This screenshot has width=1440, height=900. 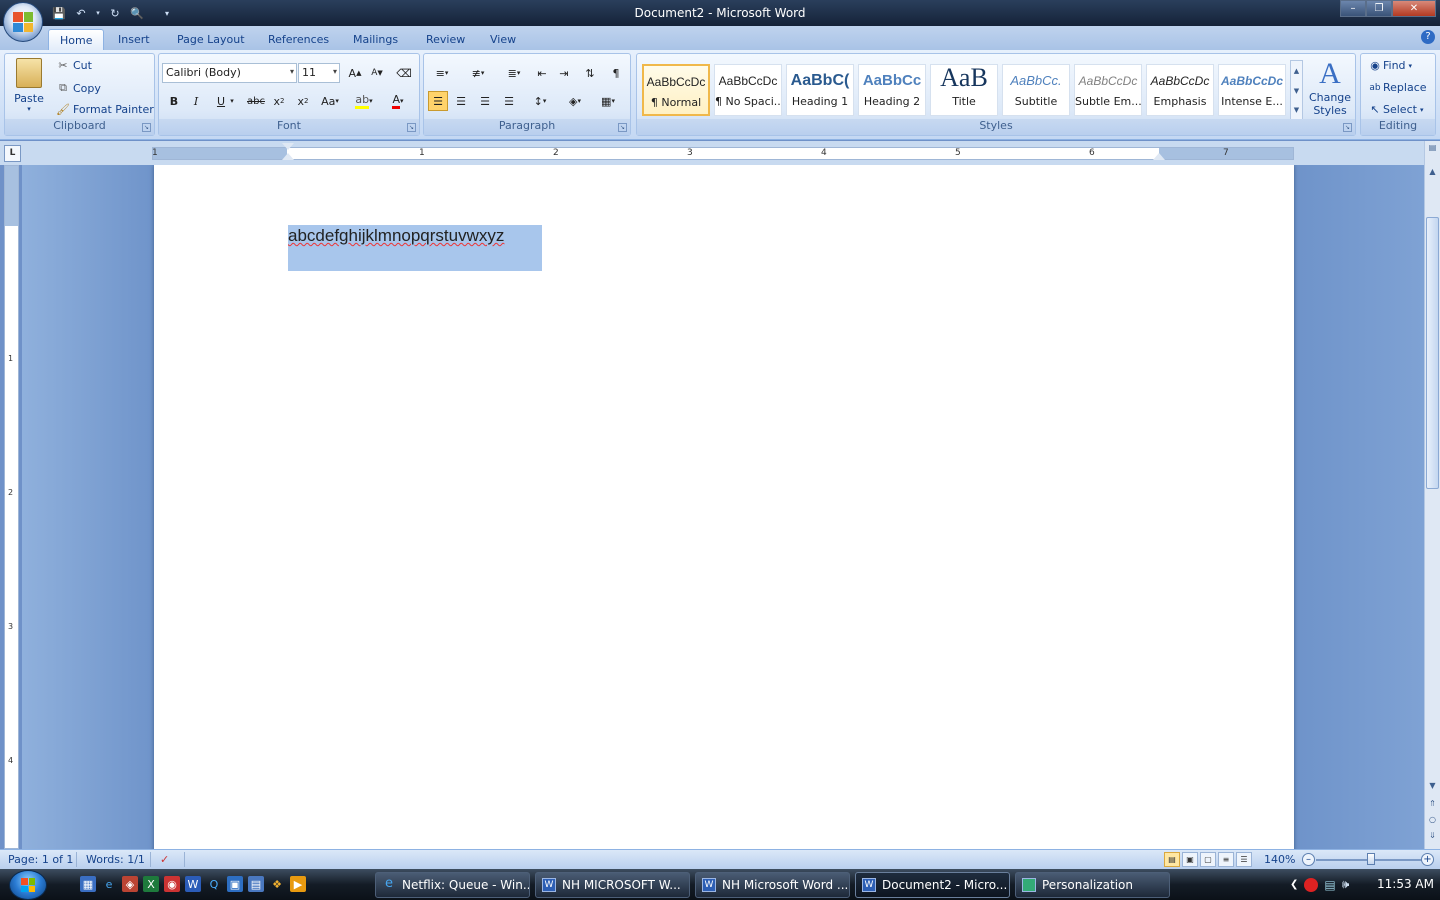 I want to click on underline-dropdown-icon: ▾, so click(x=232, y=101).